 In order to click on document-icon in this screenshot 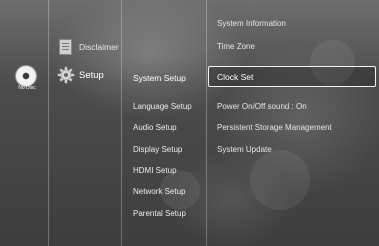, I will do `click(65, 47)`.